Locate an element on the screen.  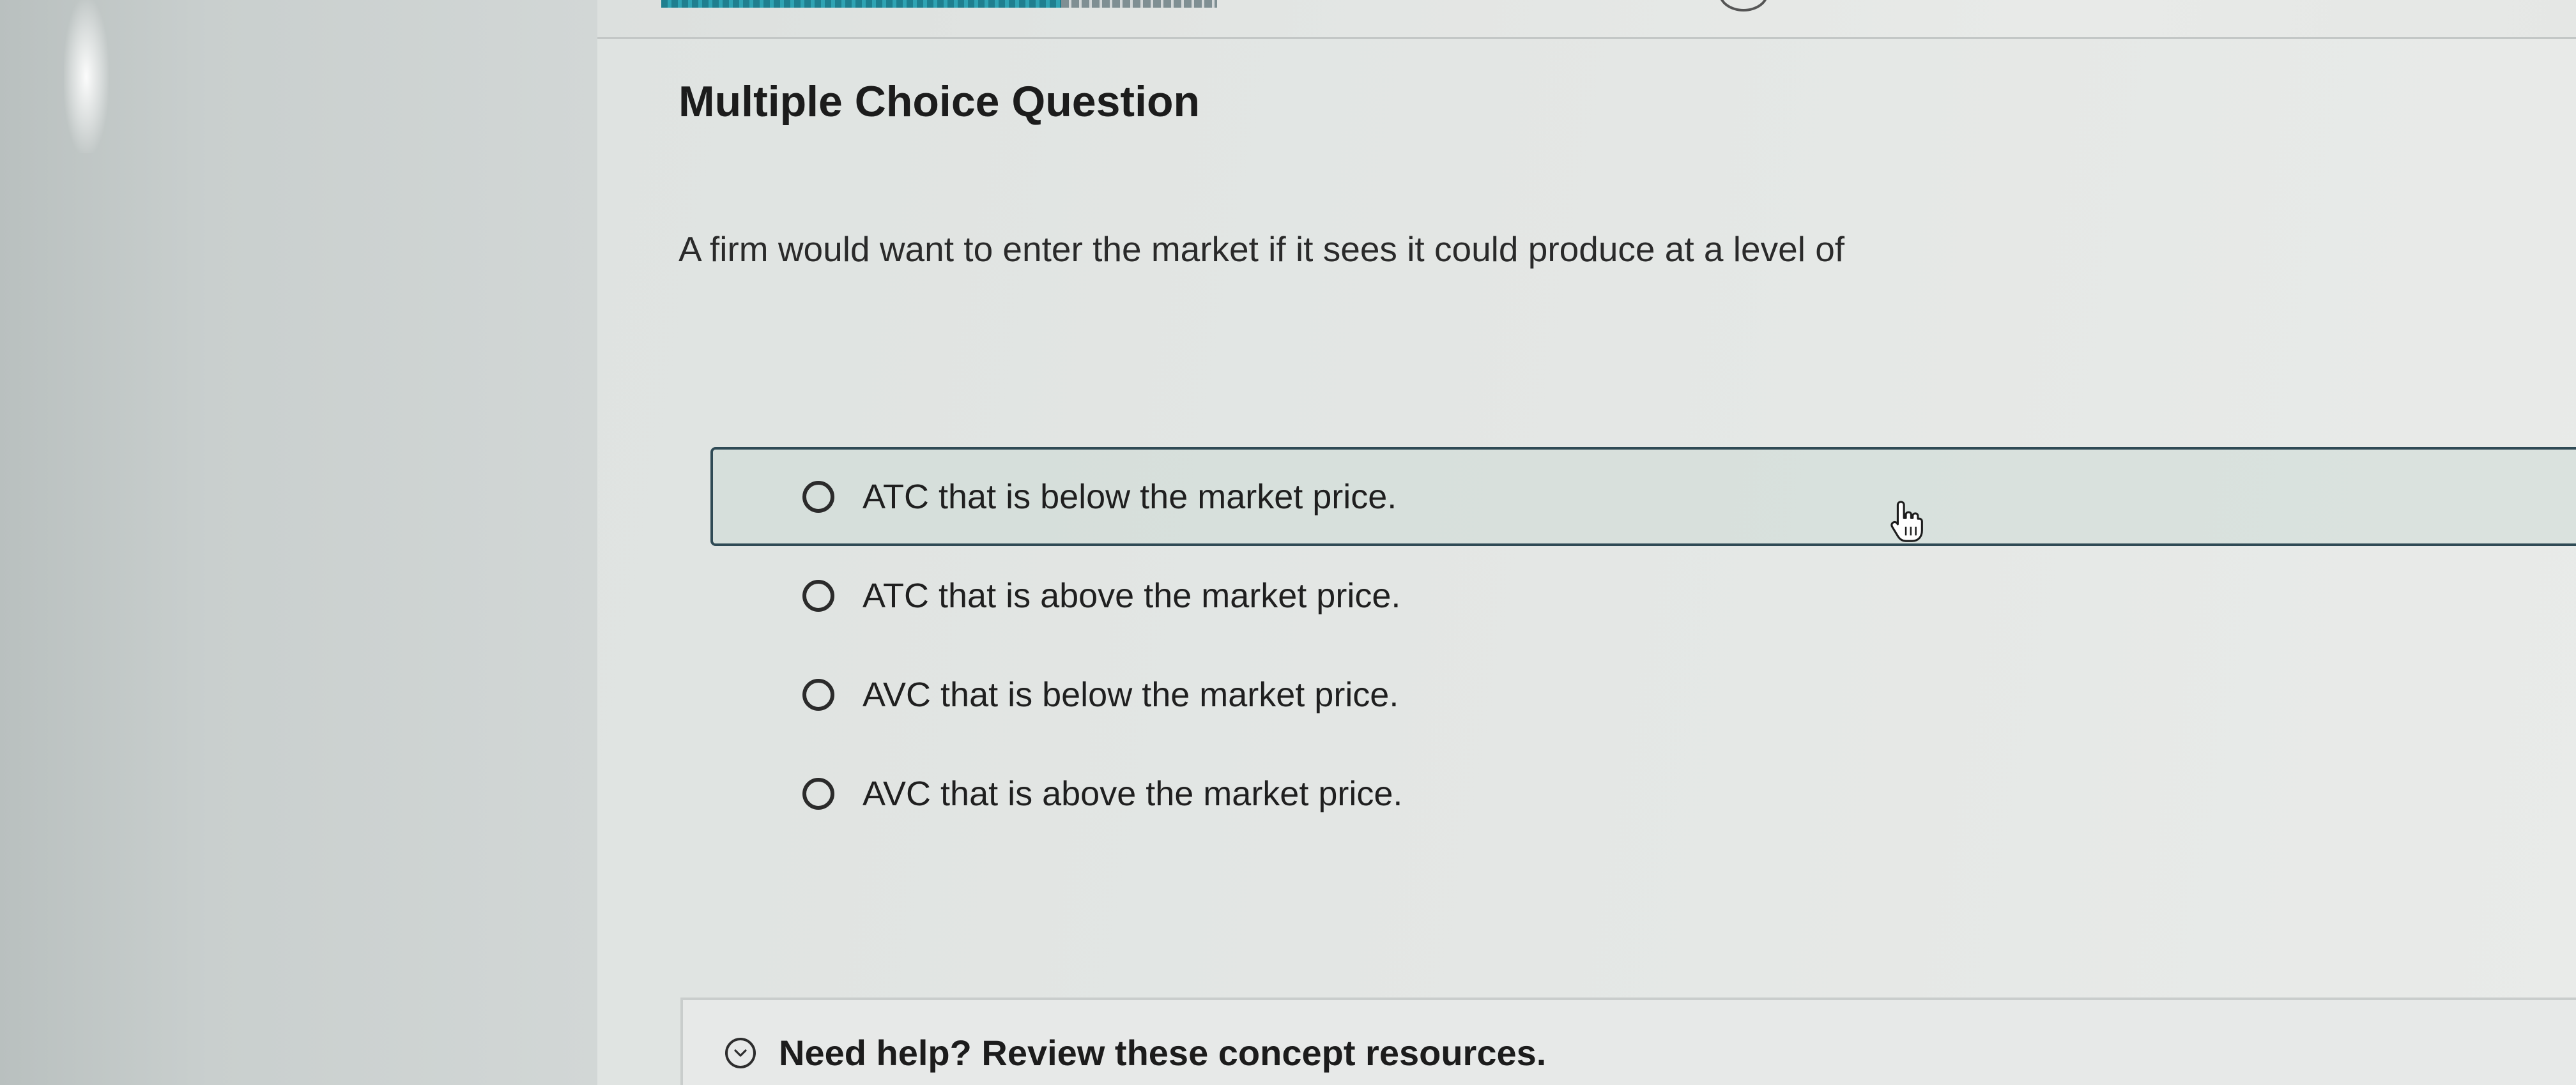
top-divider is located at coordinates (1586, 38).